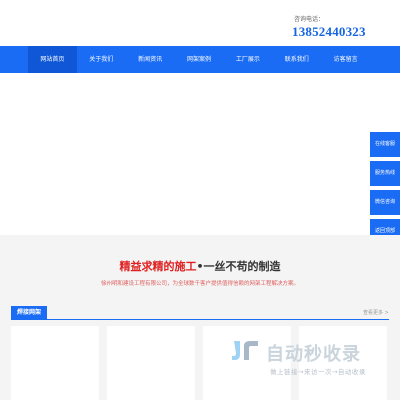 The width and height of the screenshot is (400, 400). What do you see at coordinates (329, 32) in the screenshot?
I see `hotline-number: 13852440323` at bounding box center [329, 32].